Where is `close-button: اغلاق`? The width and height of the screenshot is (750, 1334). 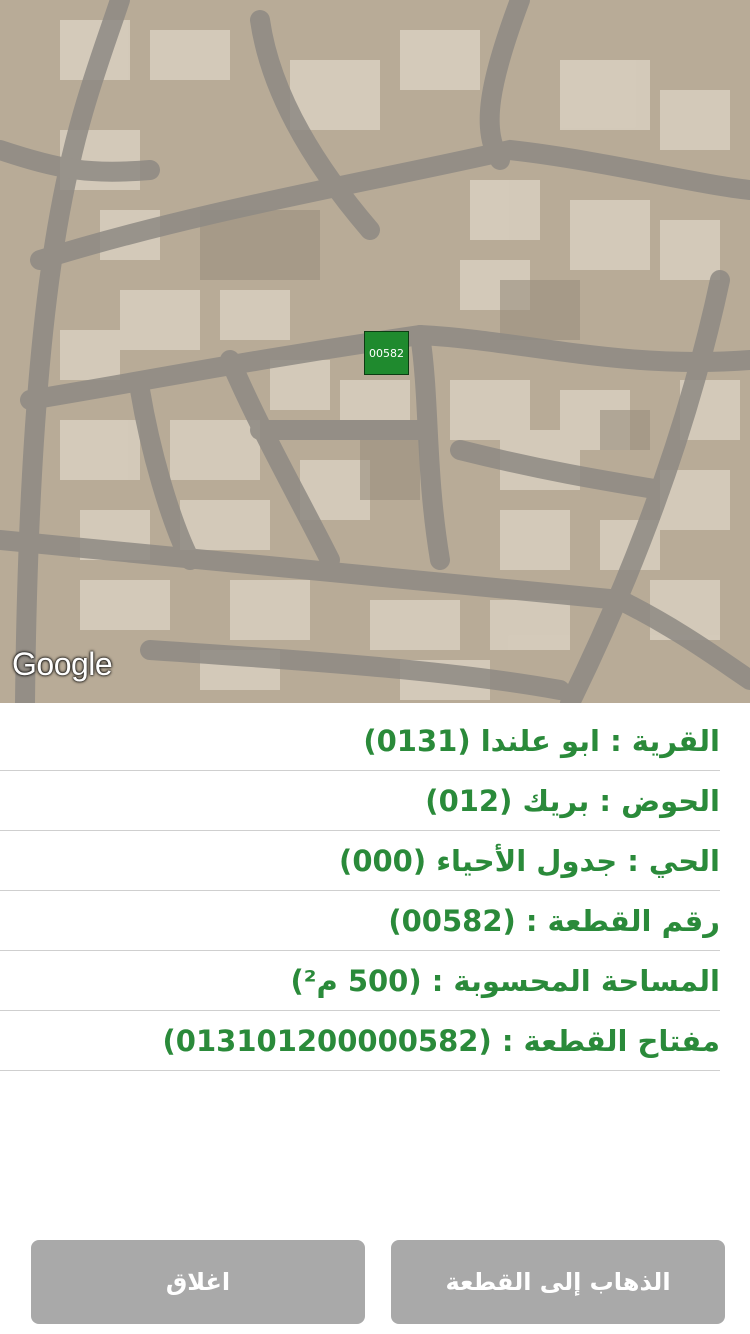
close-button: اغلاق is located at coordinates (198, 1282).